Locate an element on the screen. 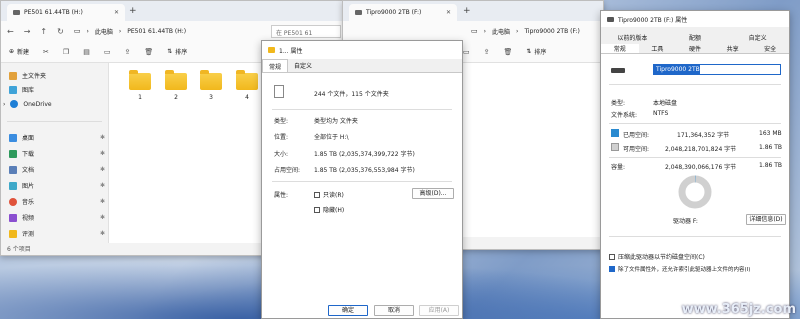  address-bar: ▭ › 此电脑 › Tipro9000 2TB (F:) is located at coordinates (525, 31).